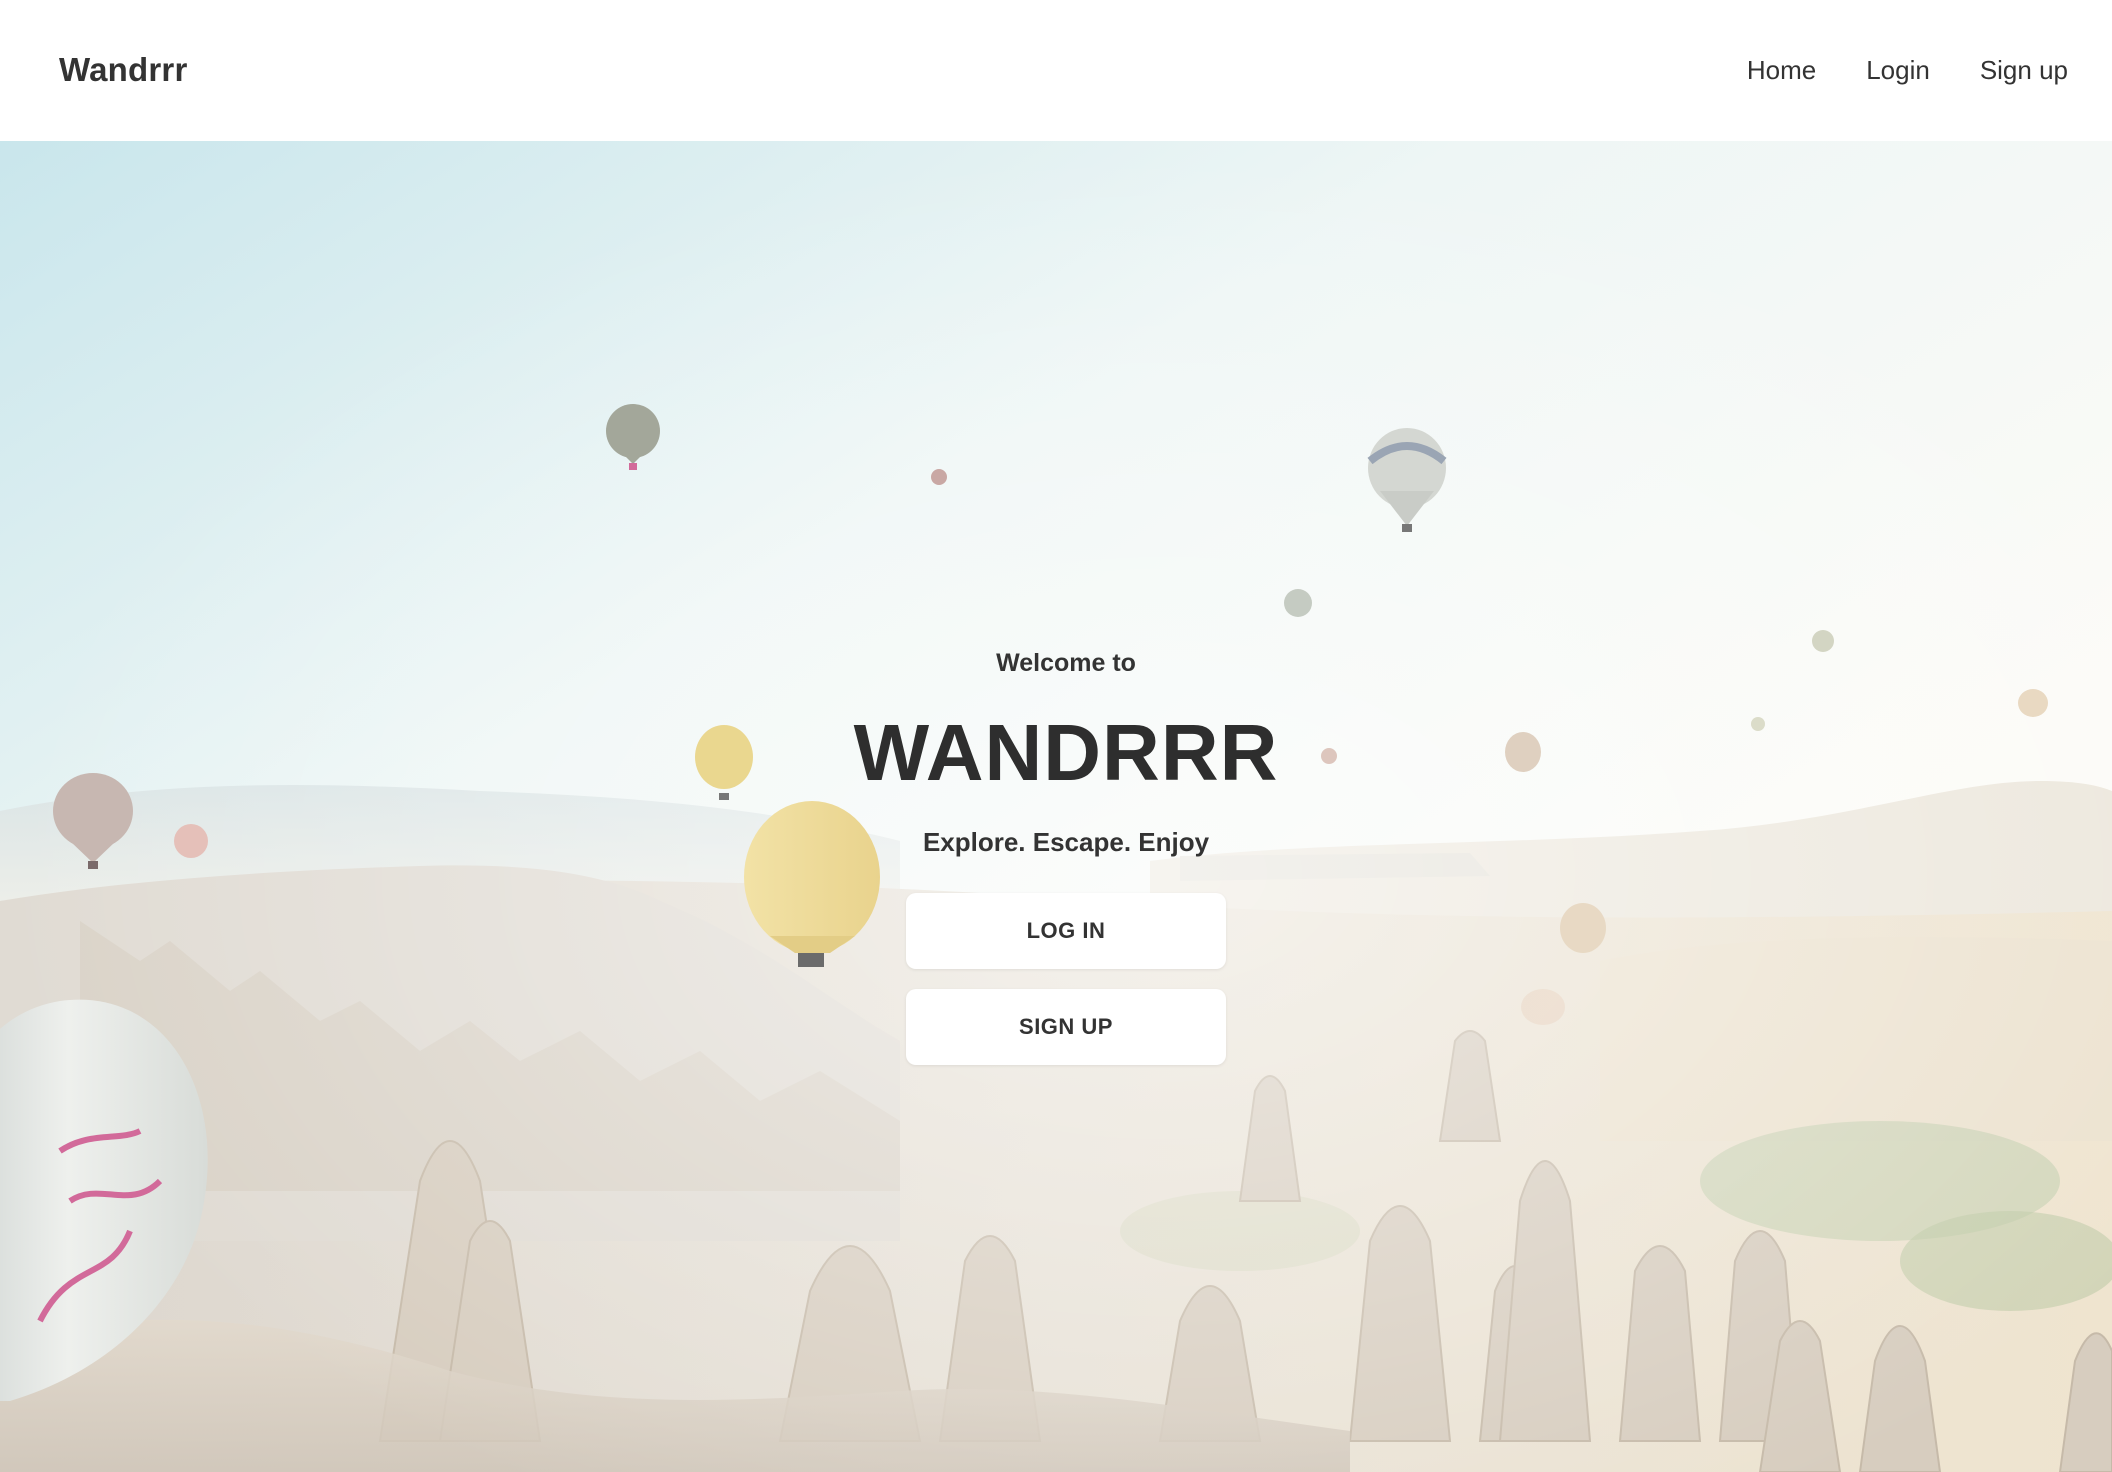 Image resolution: width=2112 pixels, height=1472 pixels. I want to click on navbar: Wandrrr Home Login Sign up, so click(1056, 70).